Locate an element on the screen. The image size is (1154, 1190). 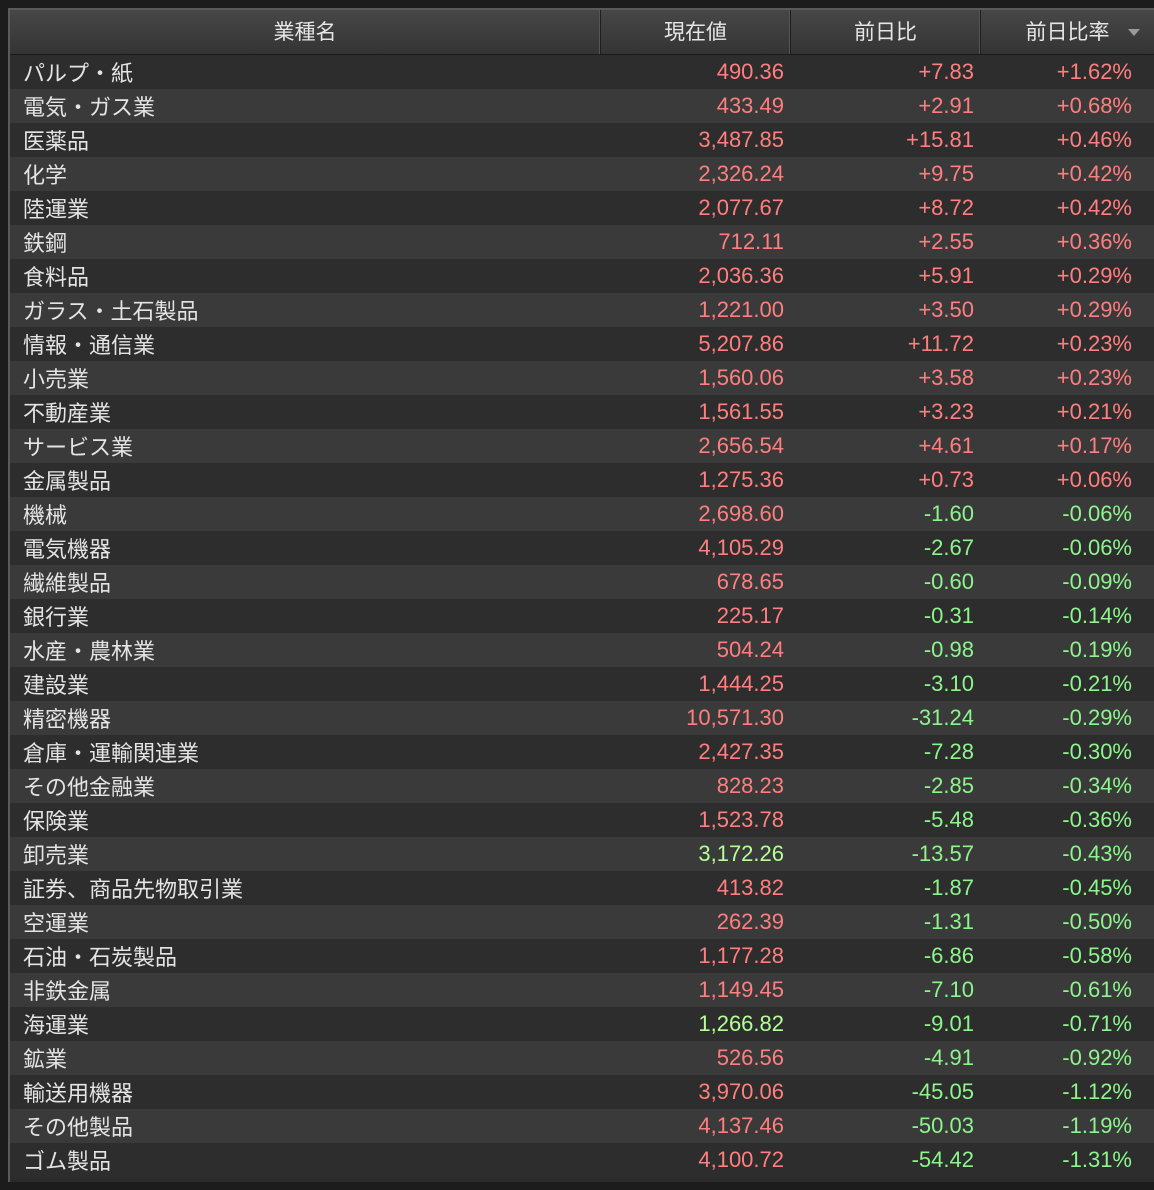
change-pct-cell: -0.34% is located at coordinates (1097, 785).